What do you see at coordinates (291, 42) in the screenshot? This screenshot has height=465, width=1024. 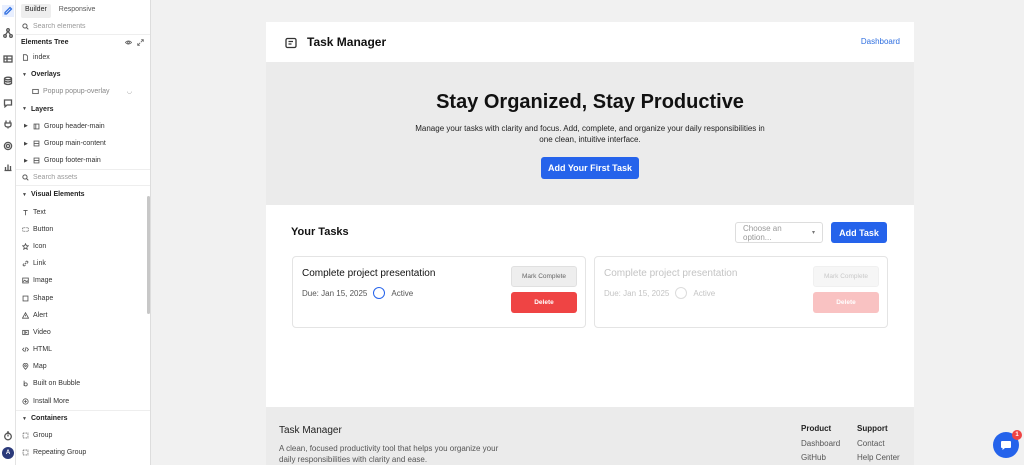 I see `clipboard-icon` at bounding box center [291, 42].